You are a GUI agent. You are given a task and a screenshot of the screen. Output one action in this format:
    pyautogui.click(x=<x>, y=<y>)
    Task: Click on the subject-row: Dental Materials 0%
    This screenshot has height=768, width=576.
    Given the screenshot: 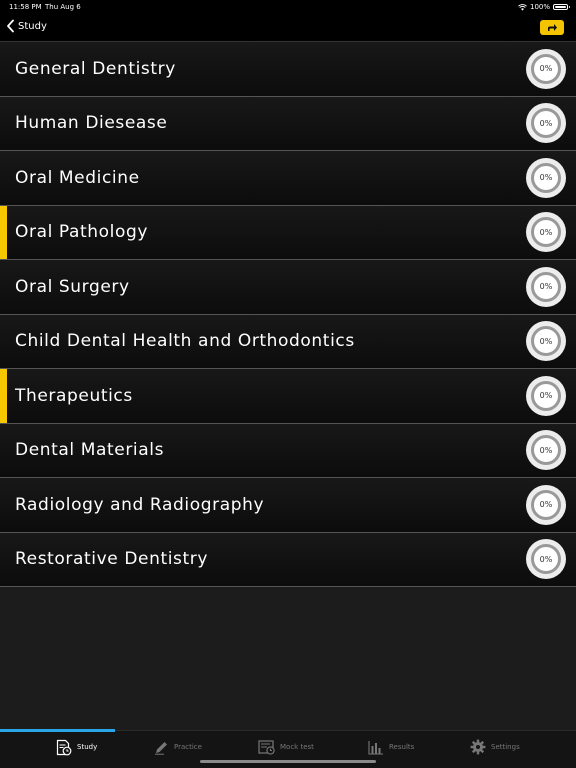 What is the action you would take?
    pyautogui.click(x=288, y=450)
    